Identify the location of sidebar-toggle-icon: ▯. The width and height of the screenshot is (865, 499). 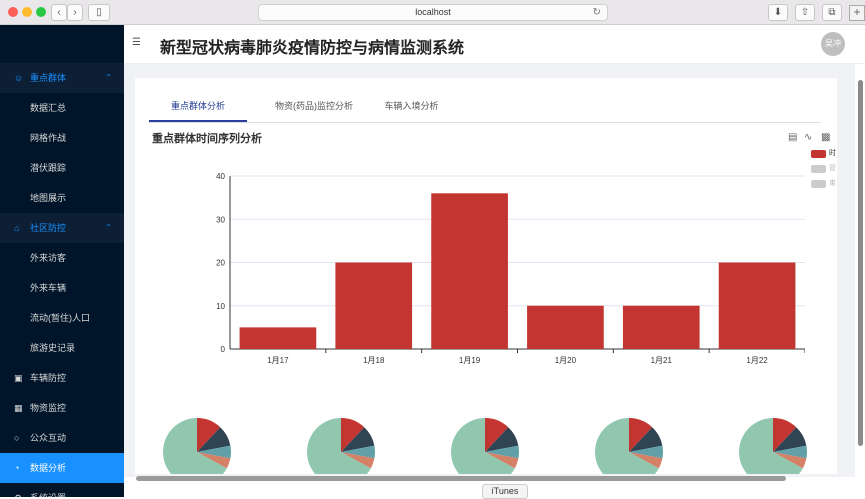
(99, 12).